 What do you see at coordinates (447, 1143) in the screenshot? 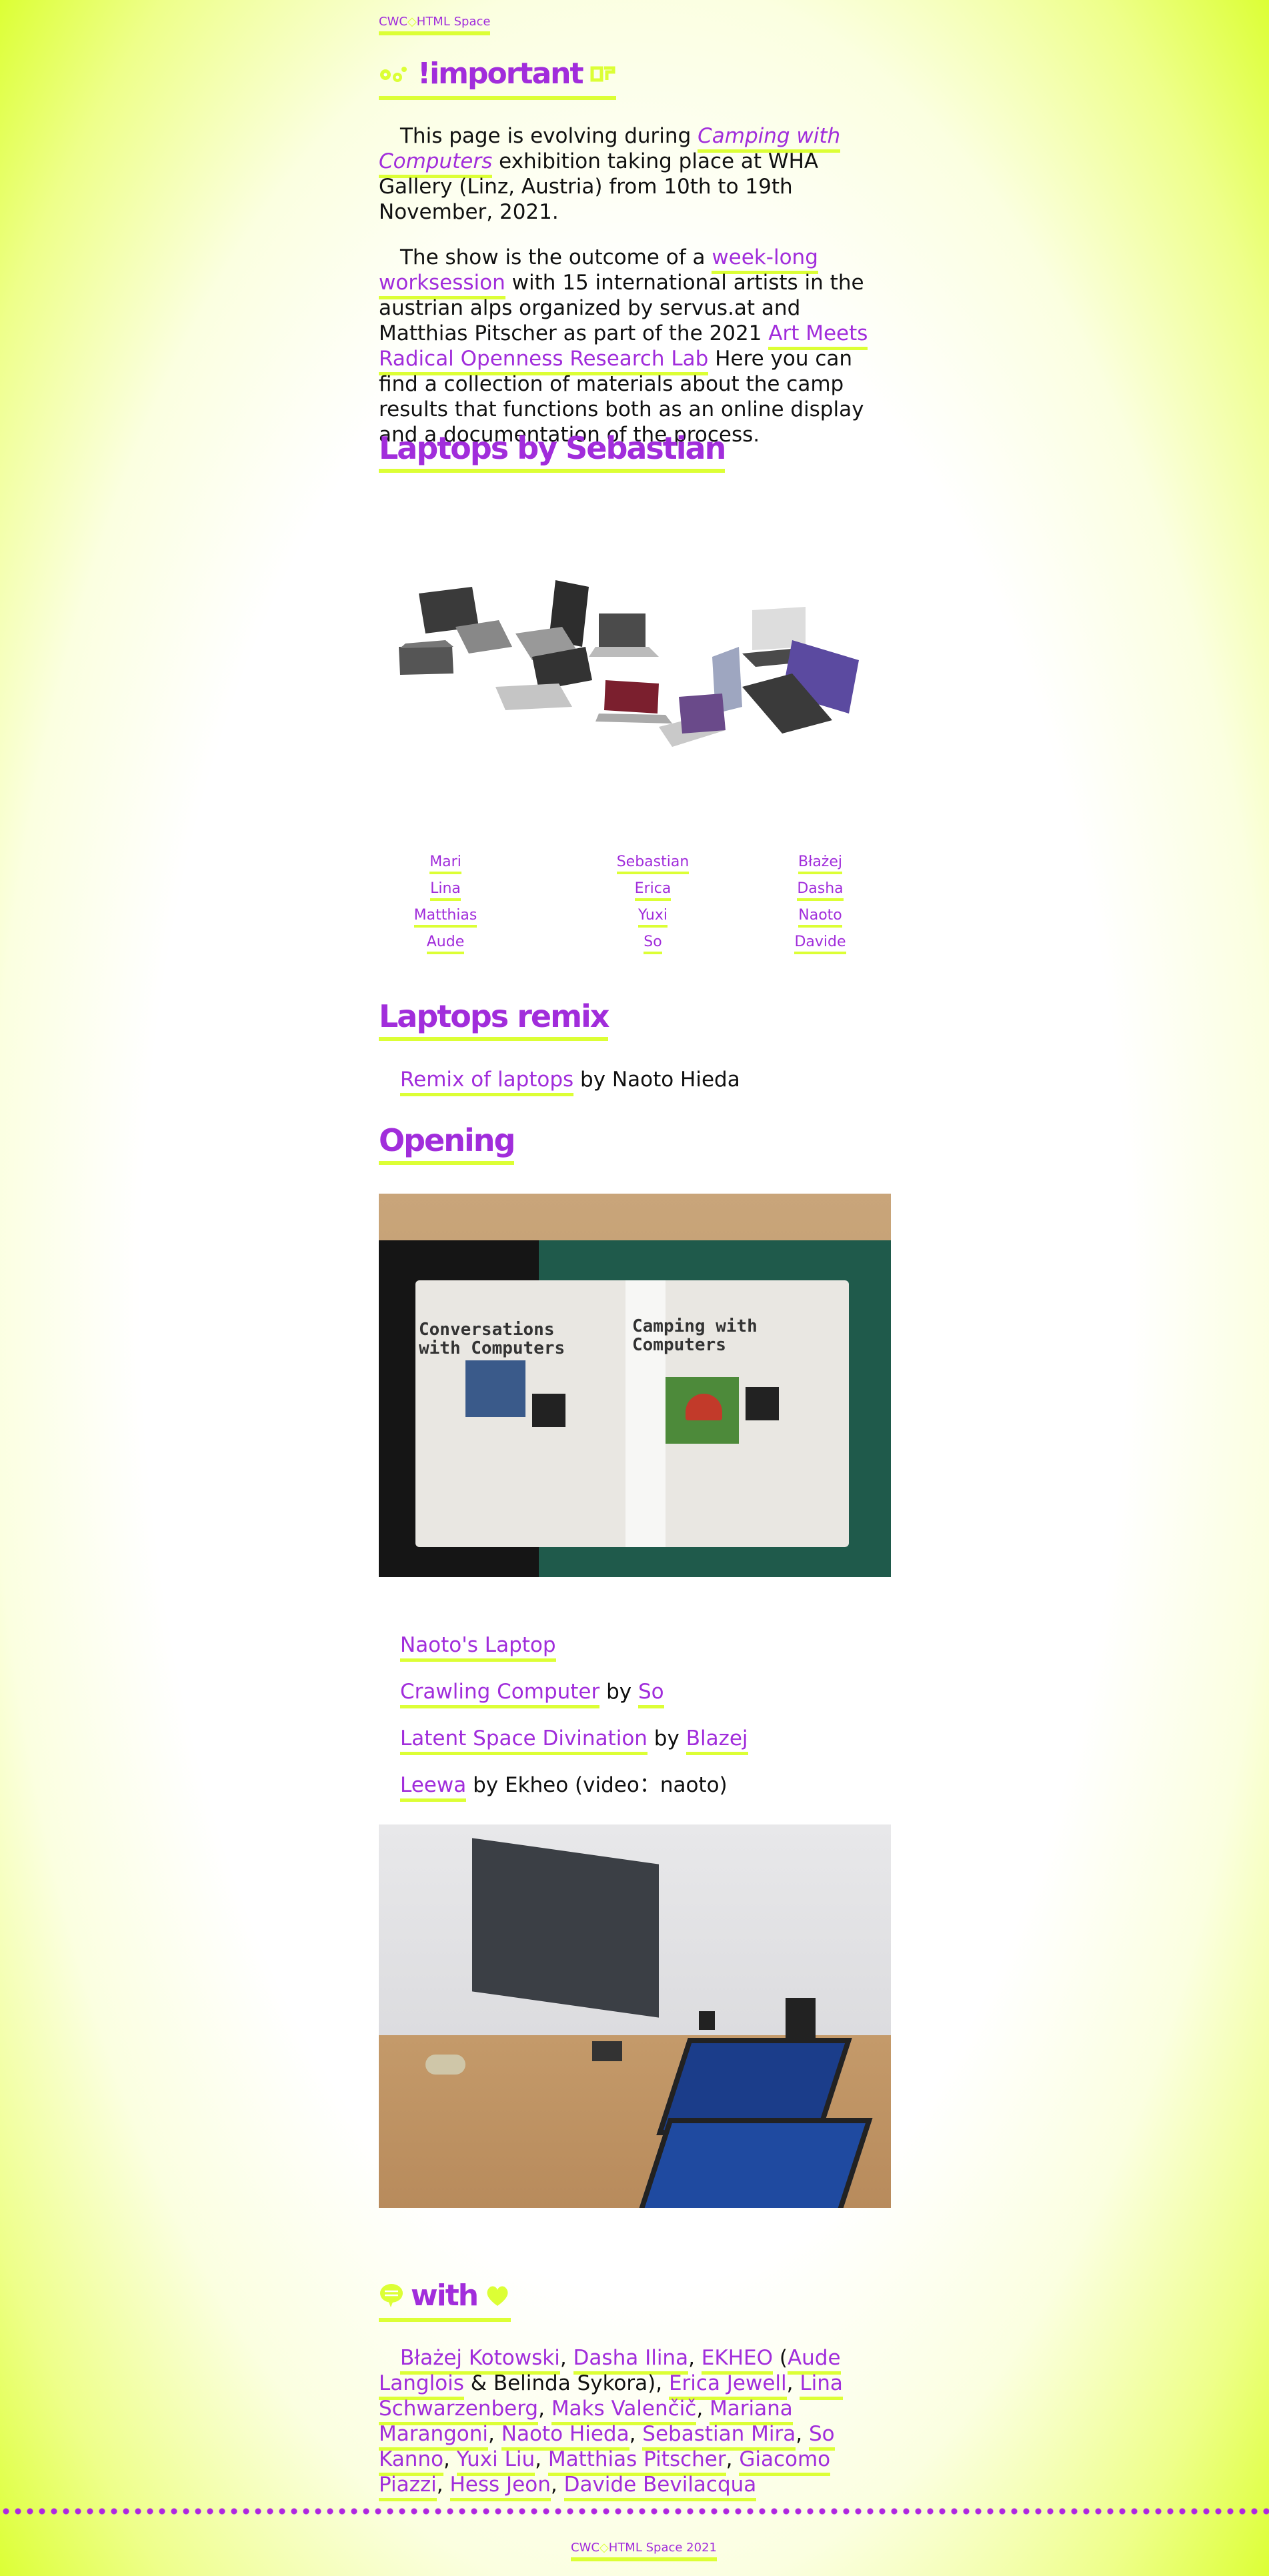
I see `opening-heading: Opening` at bounding box center [447, 1143].